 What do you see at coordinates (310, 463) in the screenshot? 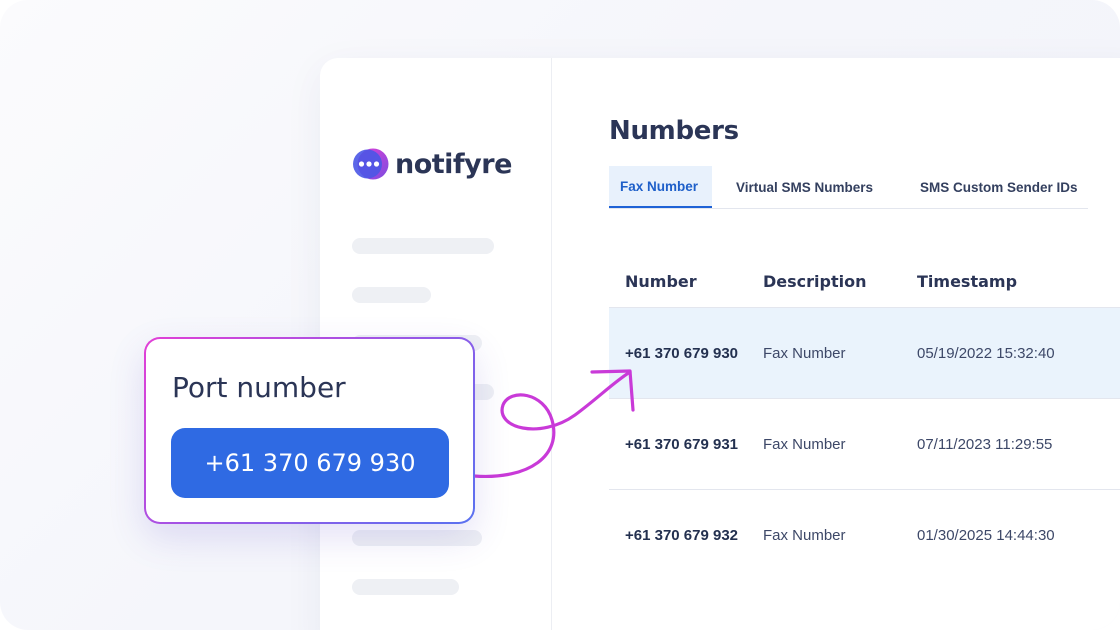
I see `port-number-button: +61 370 679 930` at bounding box center [310, 463].